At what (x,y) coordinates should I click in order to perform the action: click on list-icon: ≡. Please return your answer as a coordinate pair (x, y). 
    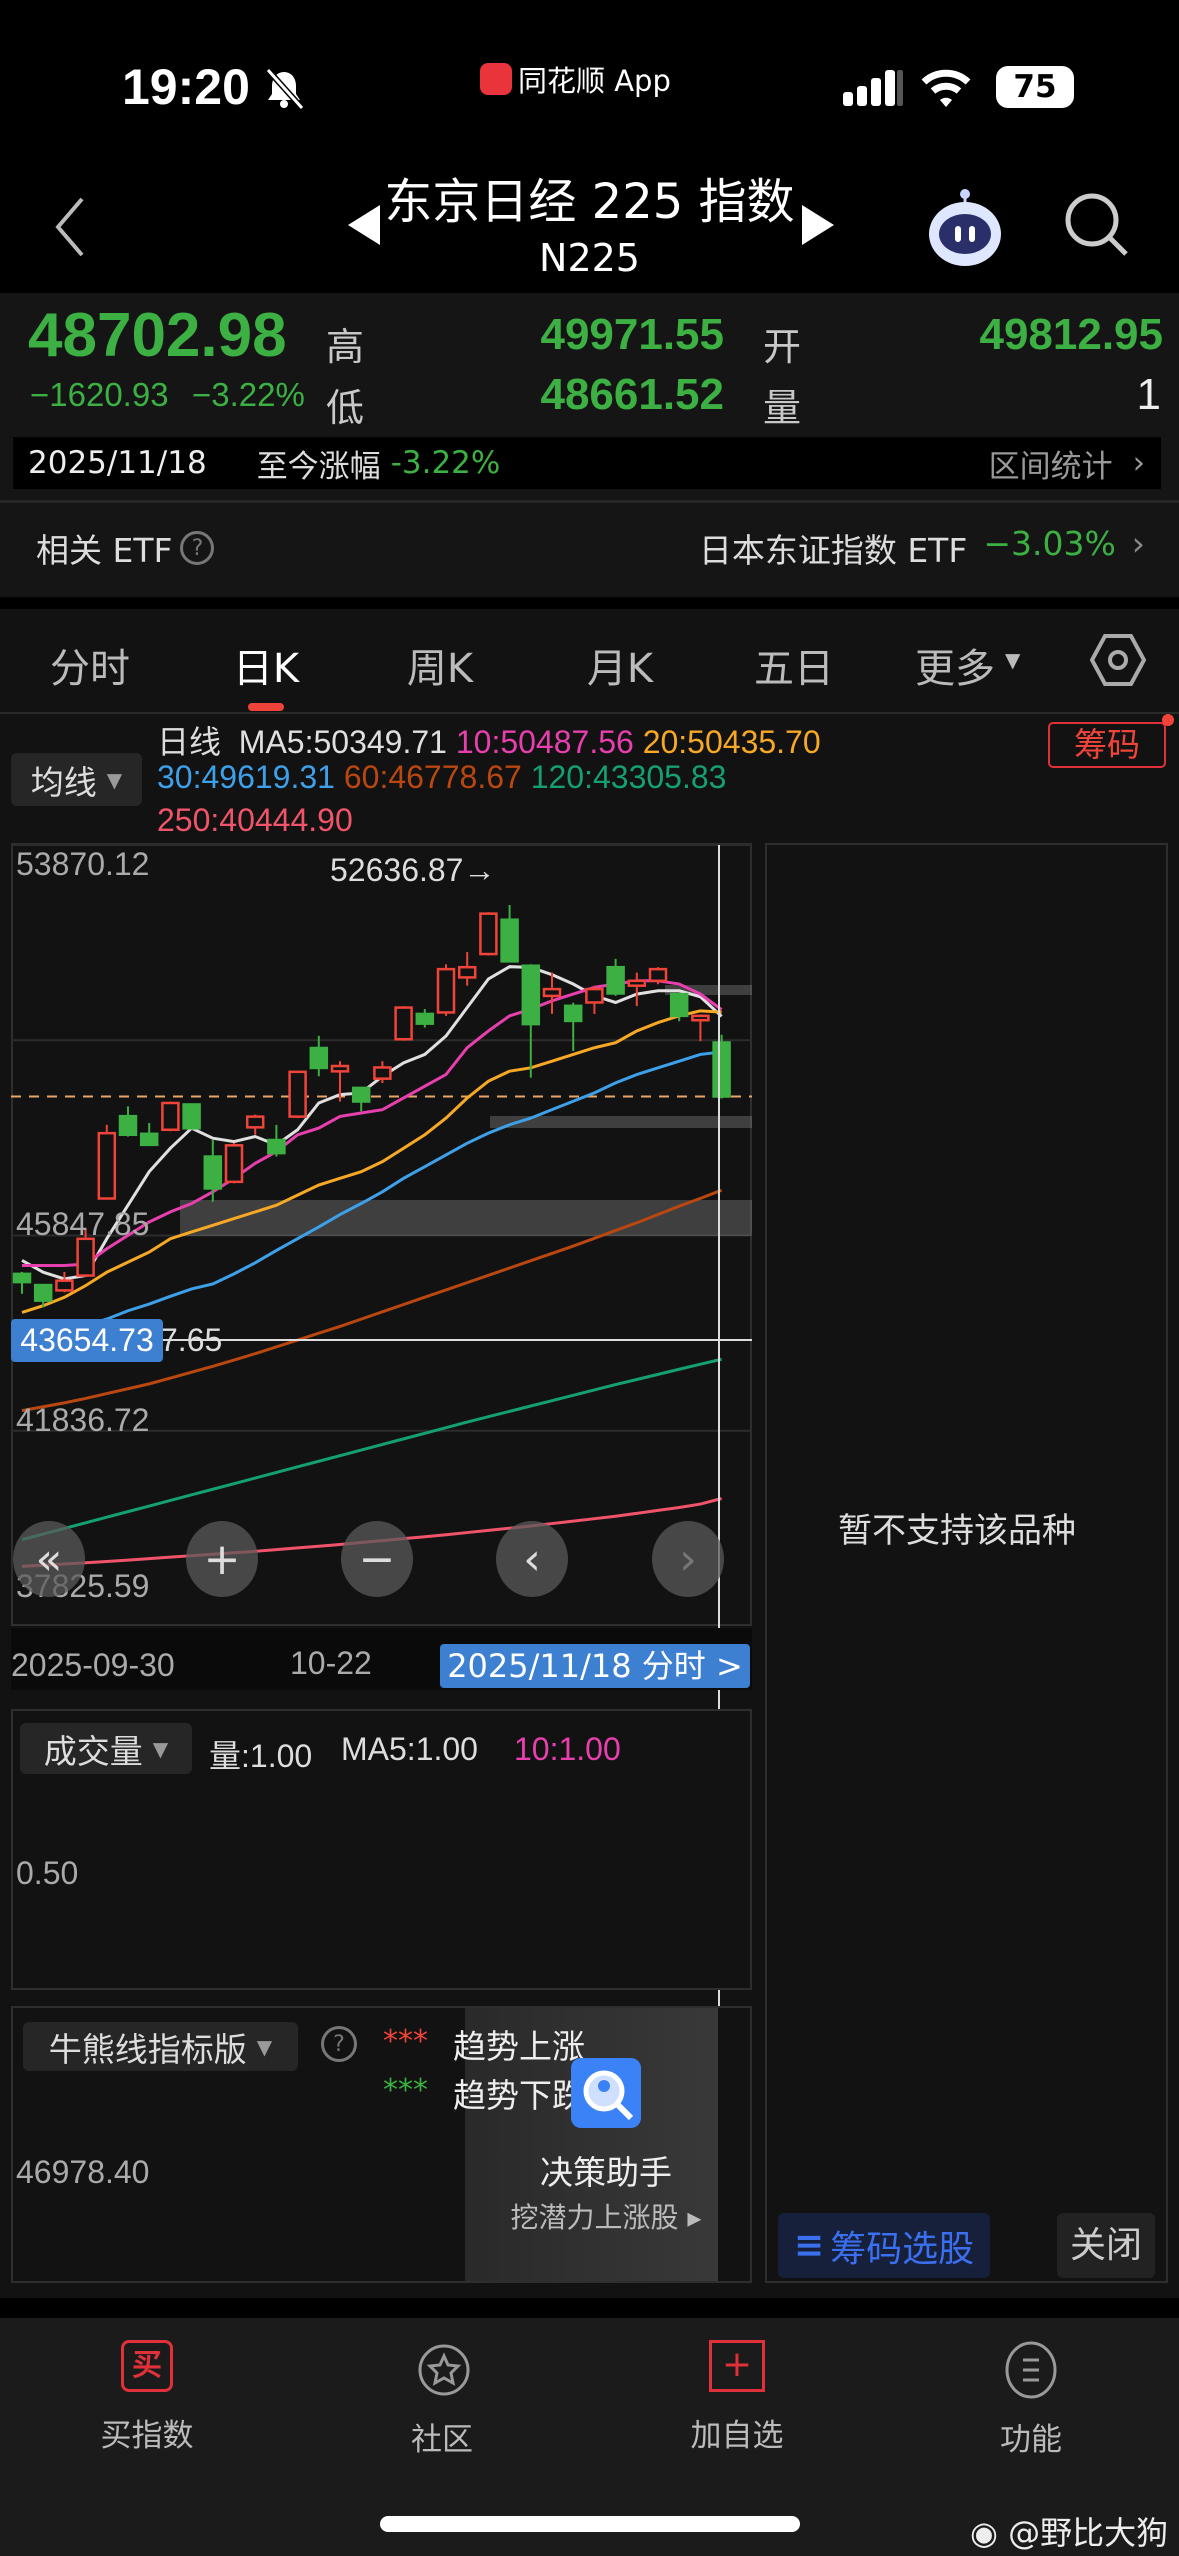
    Looking at the image, I should click on (809, 2245).